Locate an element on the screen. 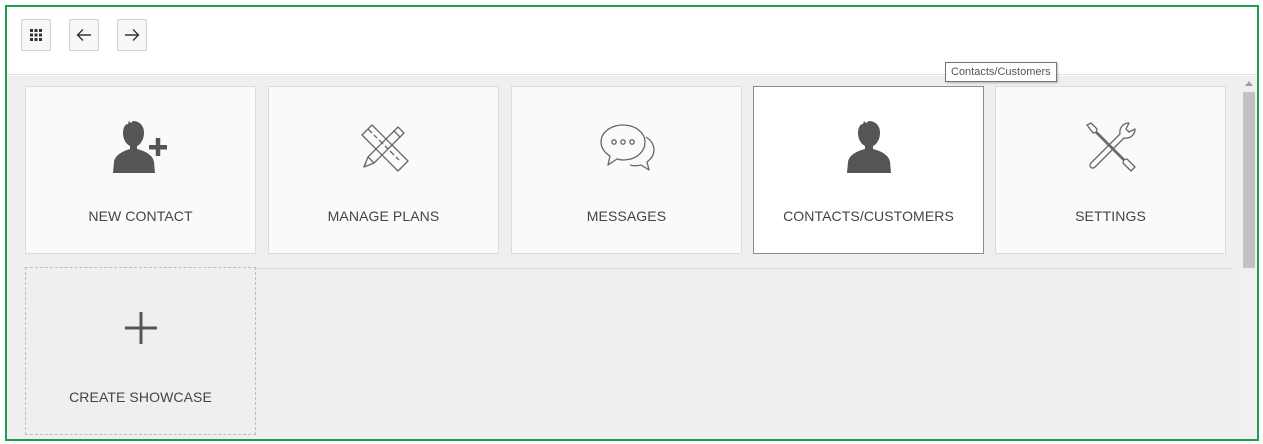  tools-icon is located at coordinates (1110, 147).